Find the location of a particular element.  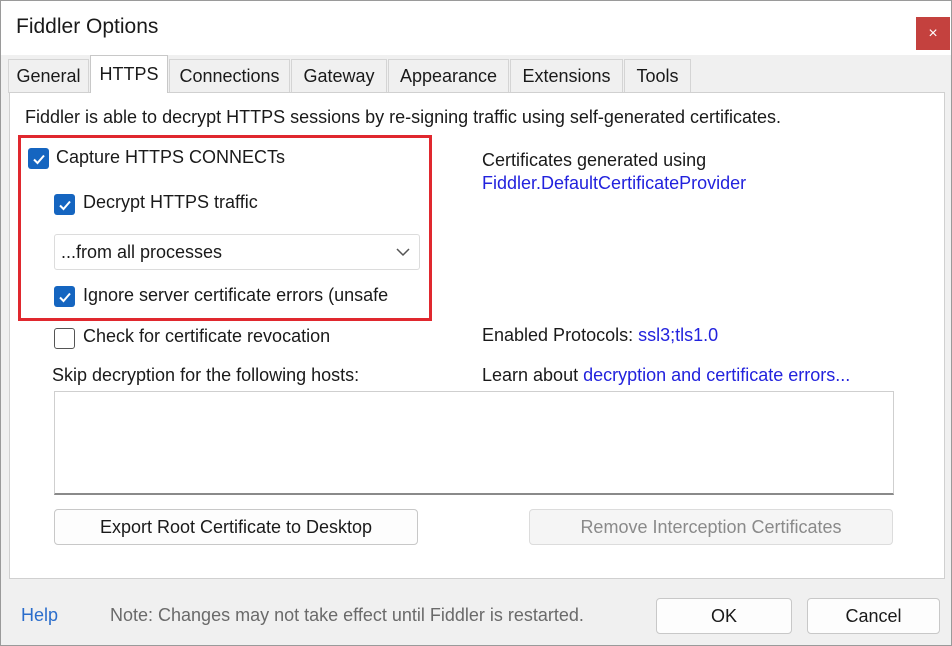

process-filter-dropdown: ...from all processes is located at coordinates (237, 252).